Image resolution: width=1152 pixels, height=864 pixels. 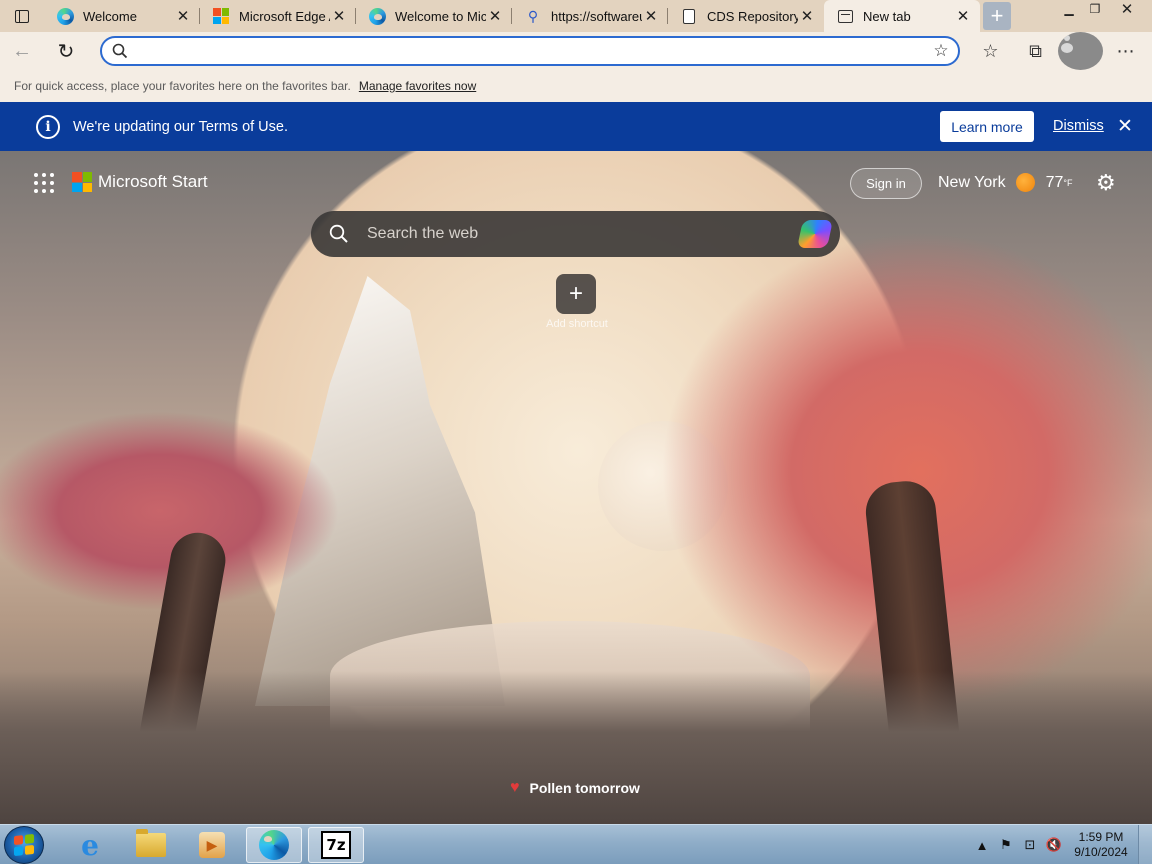 I want to click on 7zip-icon: 7z, so click(x=336, y=845).